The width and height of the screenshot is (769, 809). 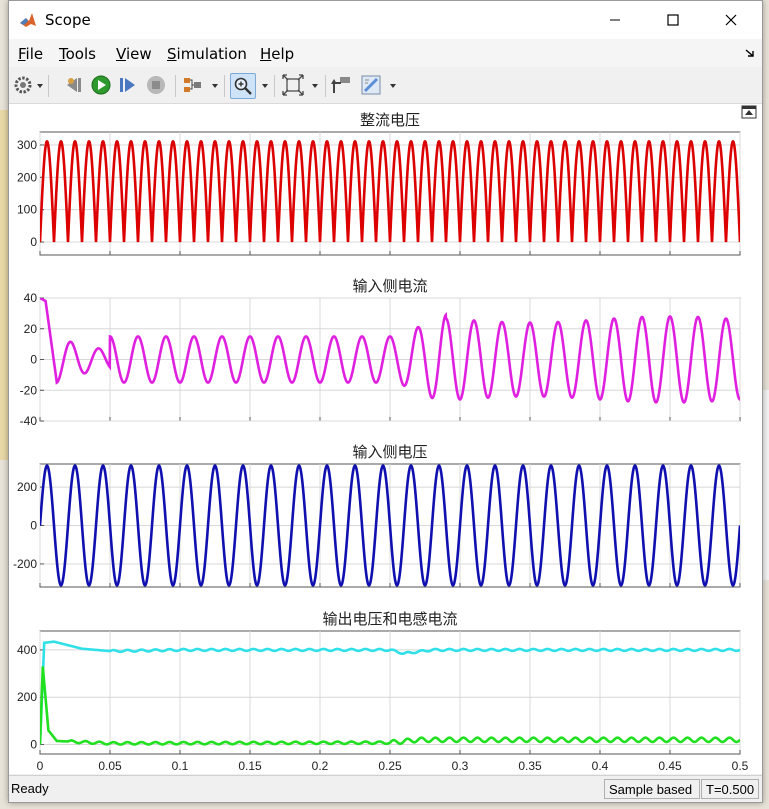 I want to click on step-forward-icon, so click(x=127, y=85).